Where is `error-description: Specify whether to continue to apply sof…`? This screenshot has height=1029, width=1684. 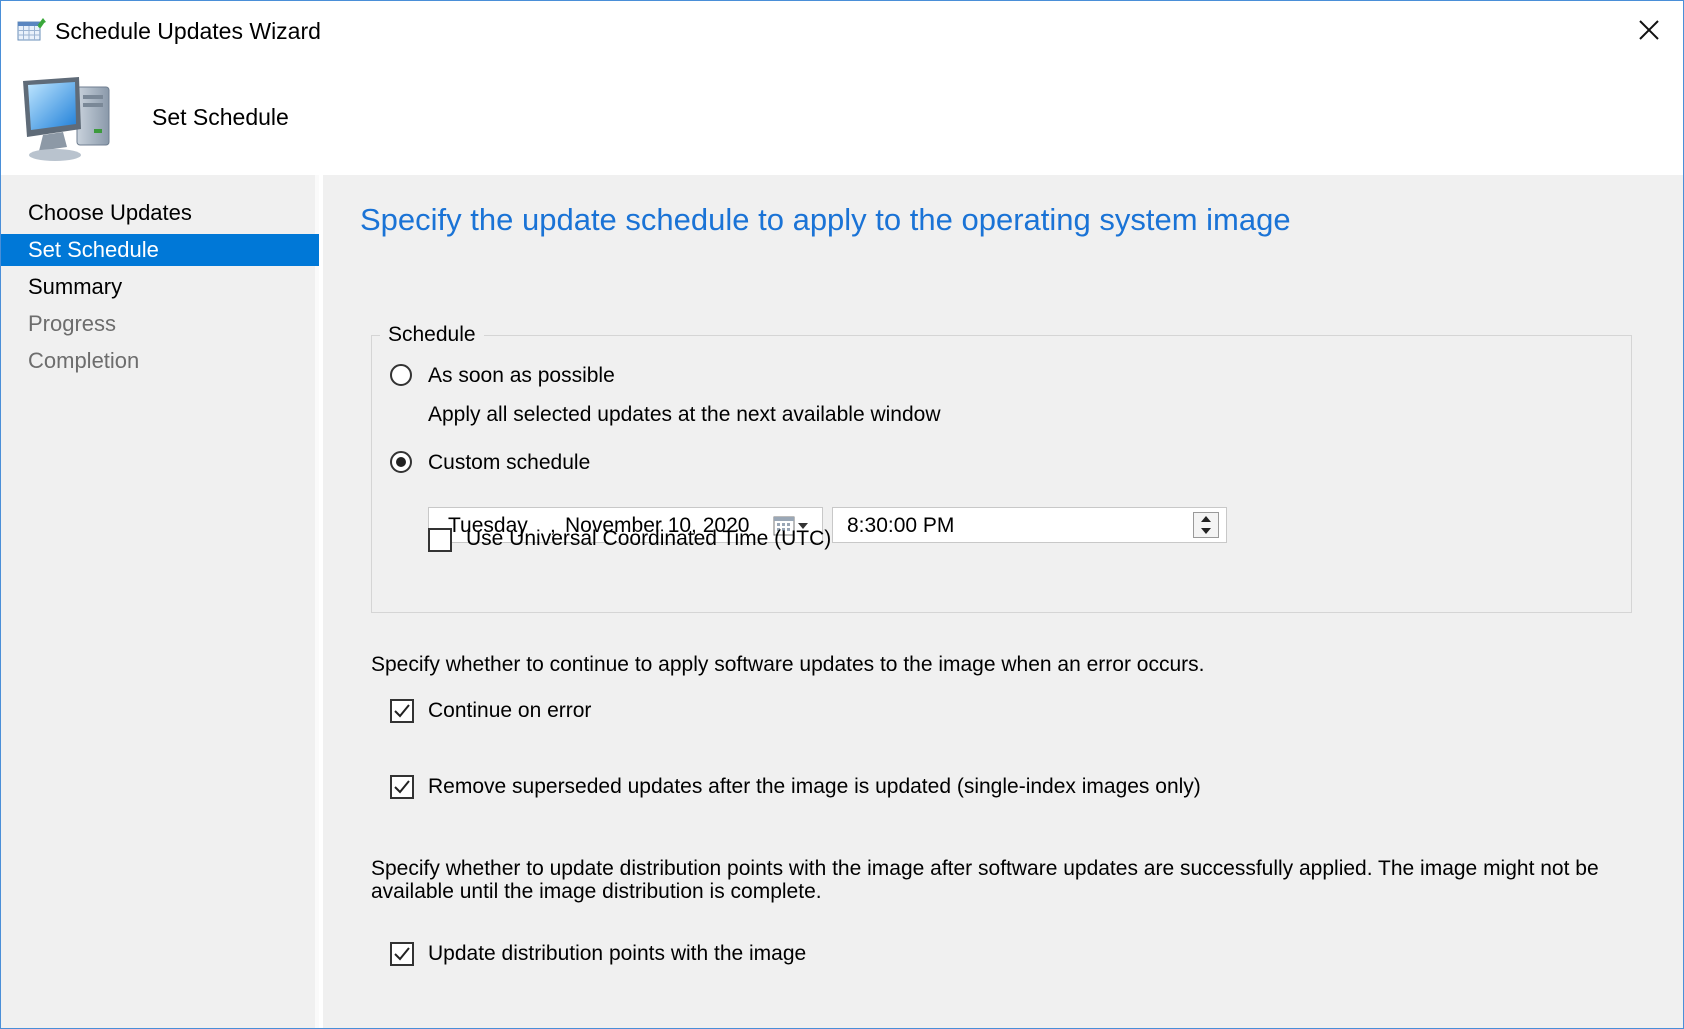 error-description: Specify whether to continue to apply sof… is located at coordinates (788, 664).